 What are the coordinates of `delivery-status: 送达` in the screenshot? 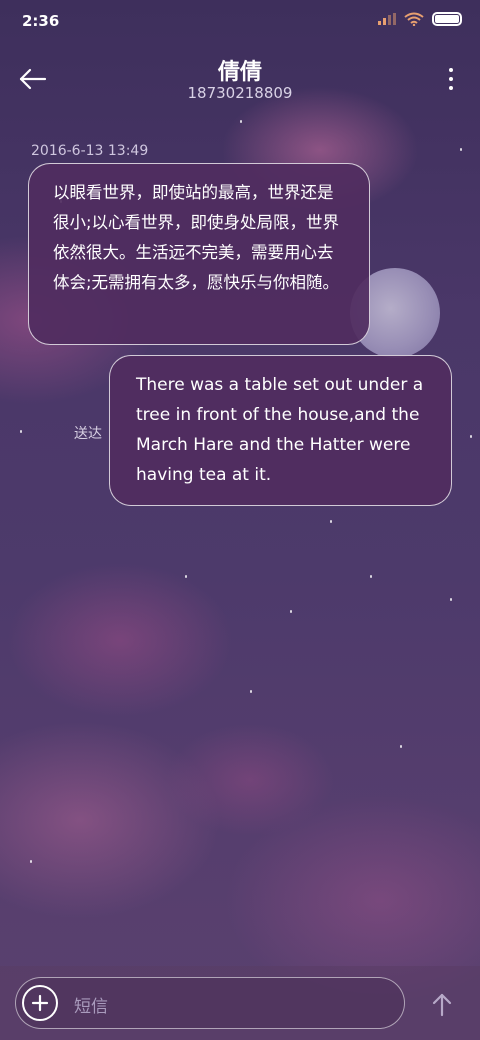 It's located at (88, 434).